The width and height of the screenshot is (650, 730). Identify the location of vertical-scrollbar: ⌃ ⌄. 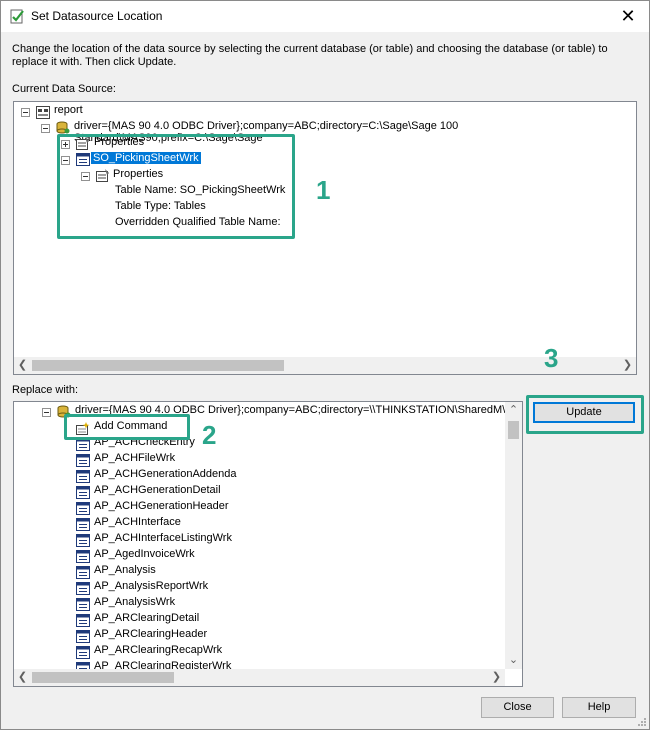
(513, 535).